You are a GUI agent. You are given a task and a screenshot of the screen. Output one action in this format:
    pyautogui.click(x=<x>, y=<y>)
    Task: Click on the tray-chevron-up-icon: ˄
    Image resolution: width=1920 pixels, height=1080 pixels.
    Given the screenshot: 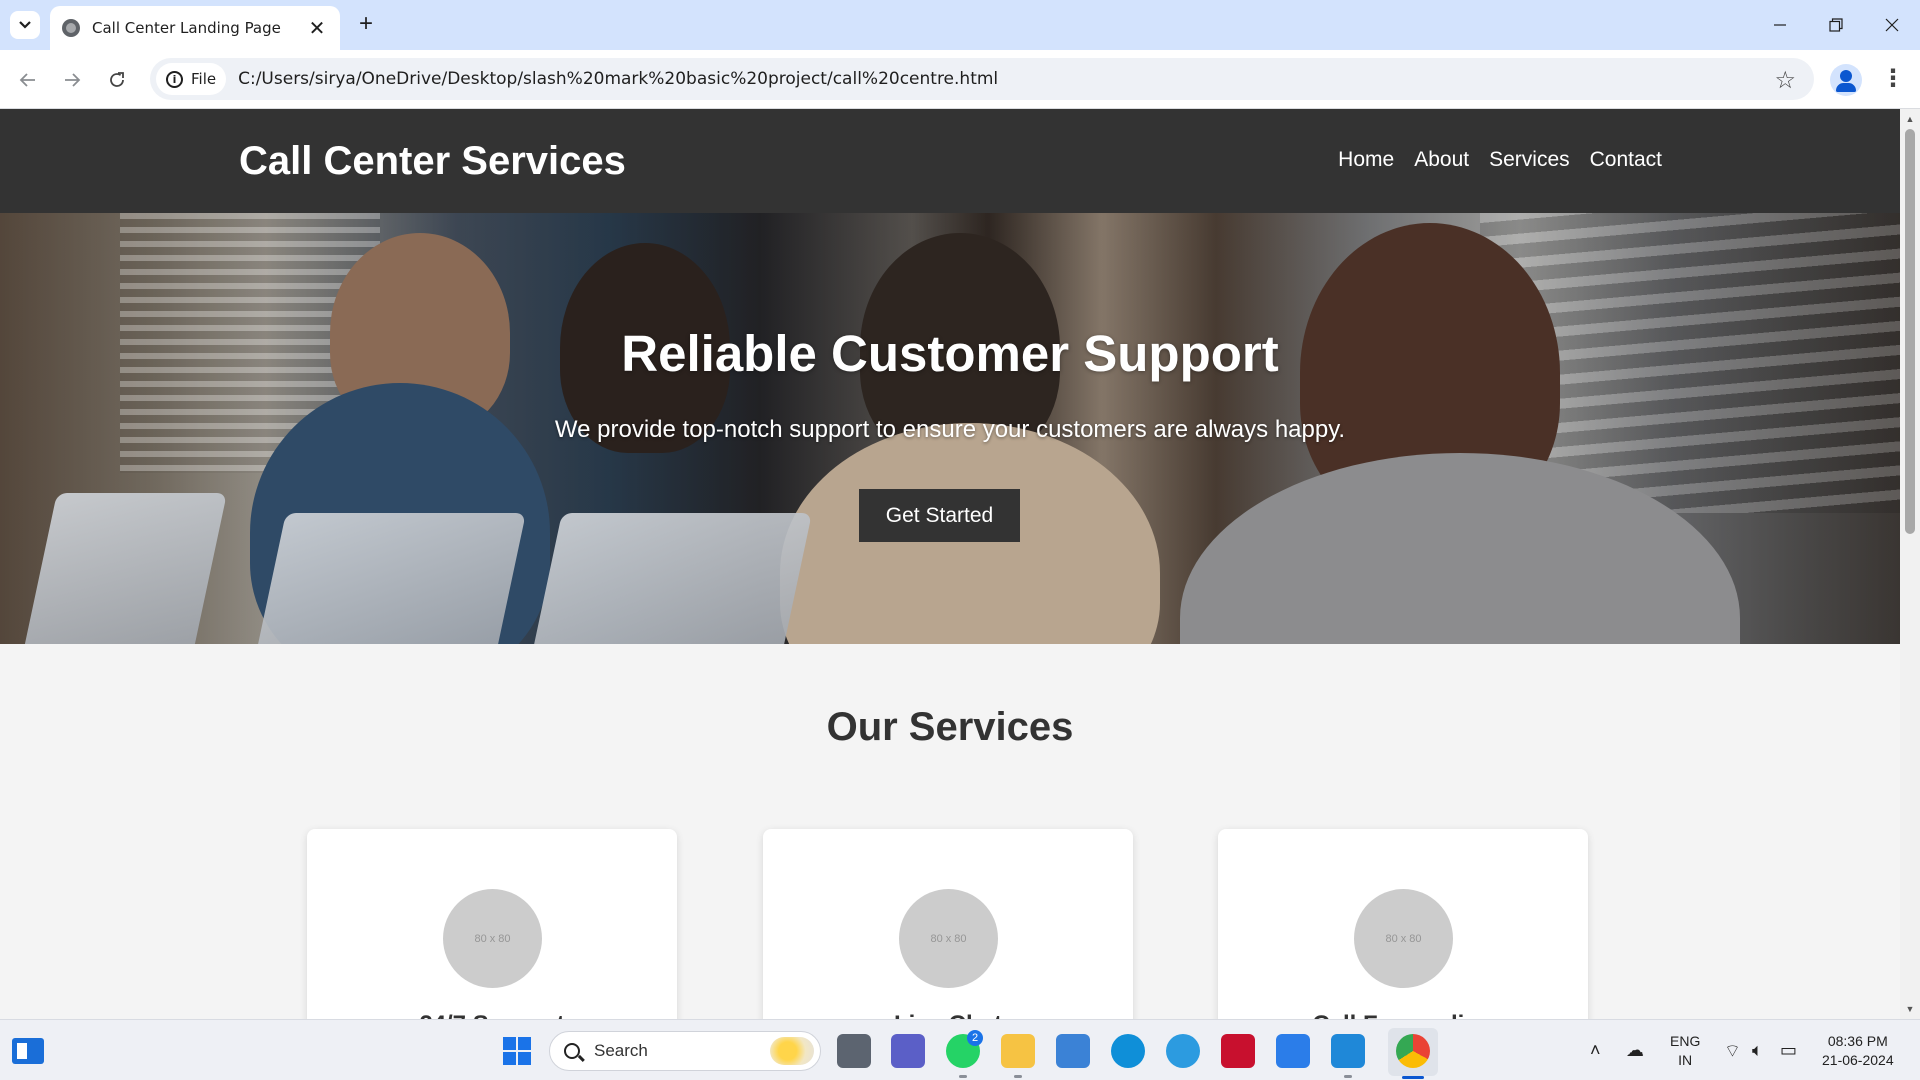 What is the action you would take?
    pyautogui.click(x=1595, y=1050)
    